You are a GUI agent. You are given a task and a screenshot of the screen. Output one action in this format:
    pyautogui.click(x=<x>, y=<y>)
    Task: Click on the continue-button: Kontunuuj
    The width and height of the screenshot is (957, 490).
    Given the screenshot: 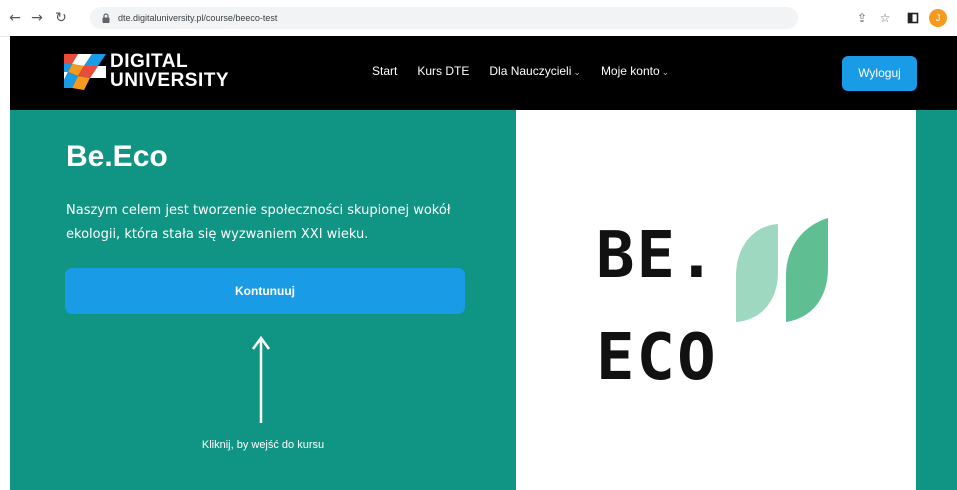 What is the action you would take?
    pyautogui.click(x=265, y=291)
    